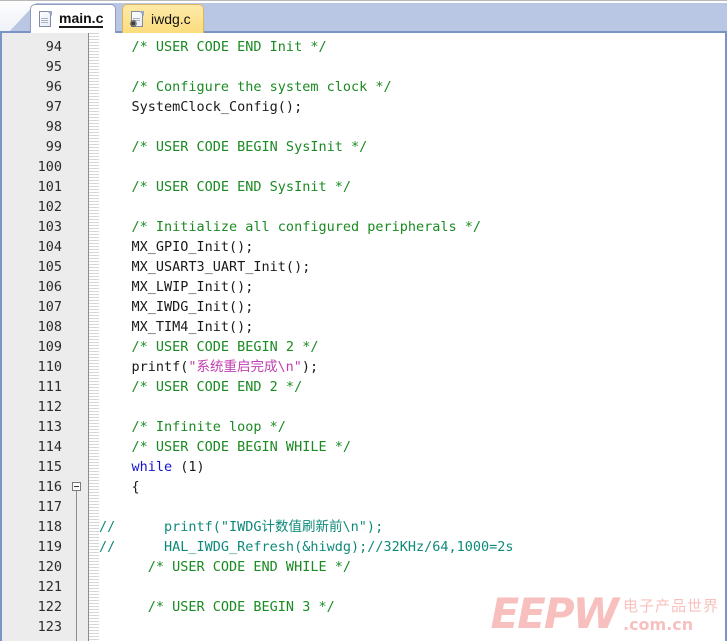 This screenshot has height=641, width=727. Describe the element at coordinates (144, 367) in the screenshot. I see `code-token: printf(` at that location.